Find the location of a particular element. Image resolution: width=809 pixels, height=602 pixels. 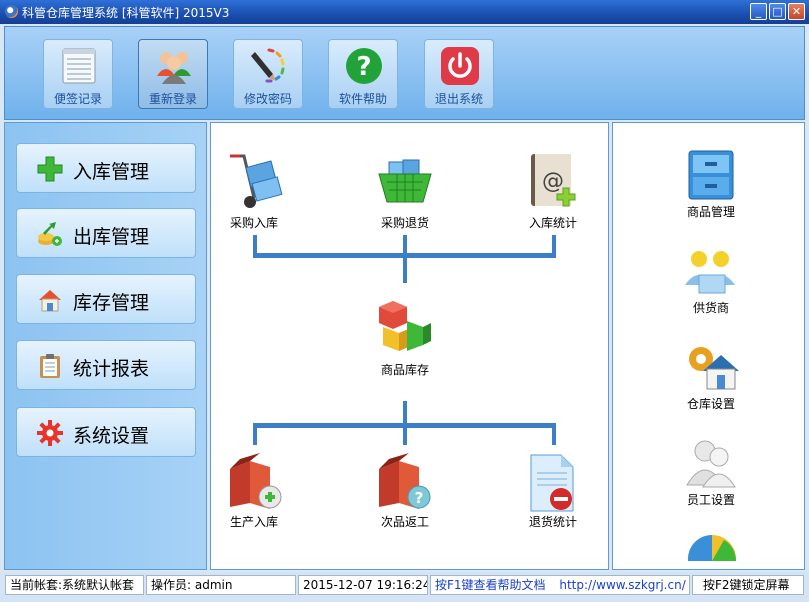

staff-icon is located at coordinates (711, 464).